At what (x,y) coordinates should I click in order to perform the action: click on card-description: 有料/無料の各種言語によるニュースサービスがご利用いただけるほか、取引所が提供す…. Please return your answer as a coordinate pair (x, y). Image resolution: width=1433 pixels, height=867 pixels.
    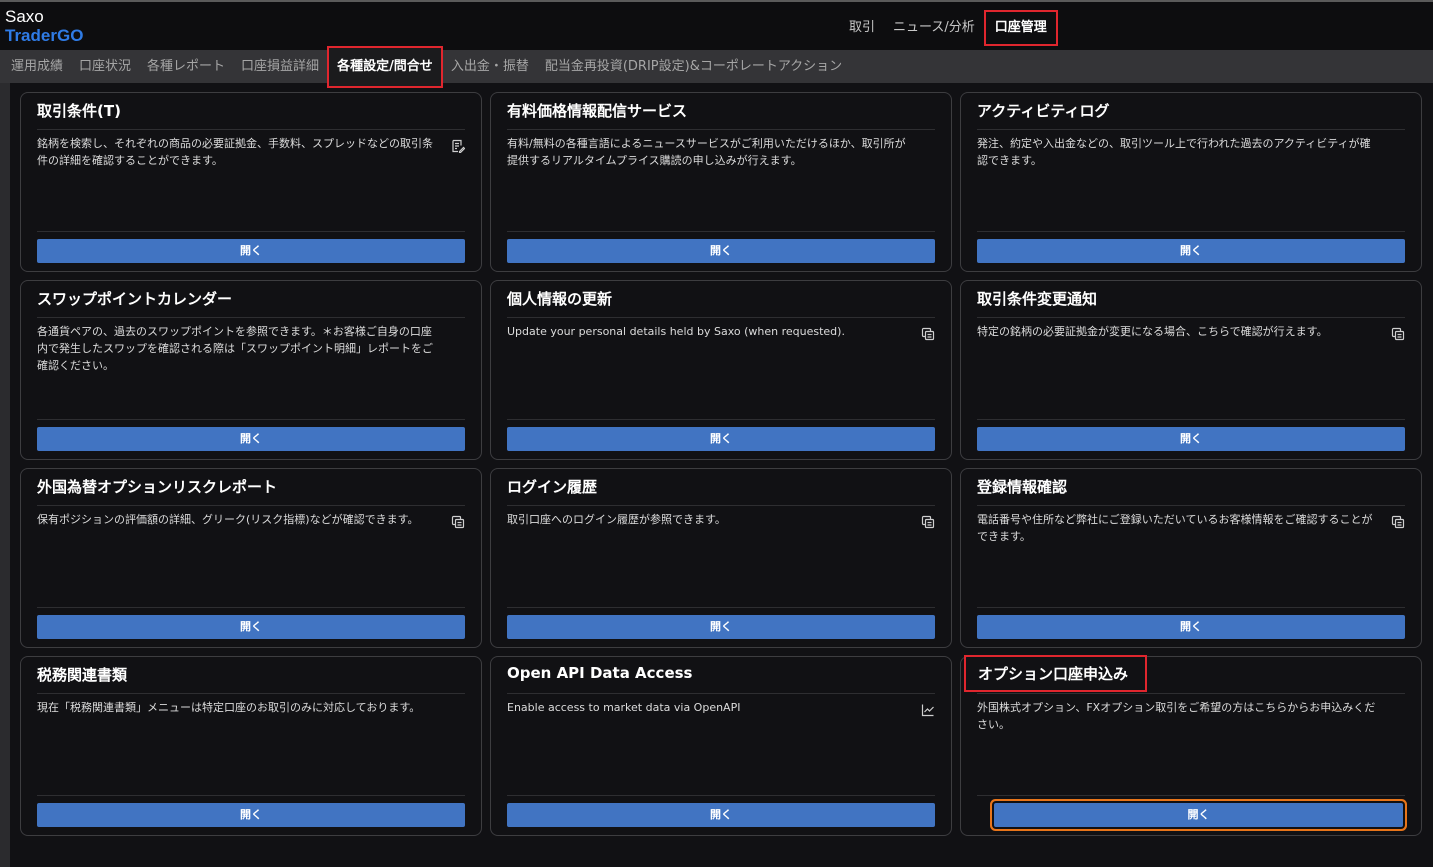
    Looking at the image, I should click on (706, 152).